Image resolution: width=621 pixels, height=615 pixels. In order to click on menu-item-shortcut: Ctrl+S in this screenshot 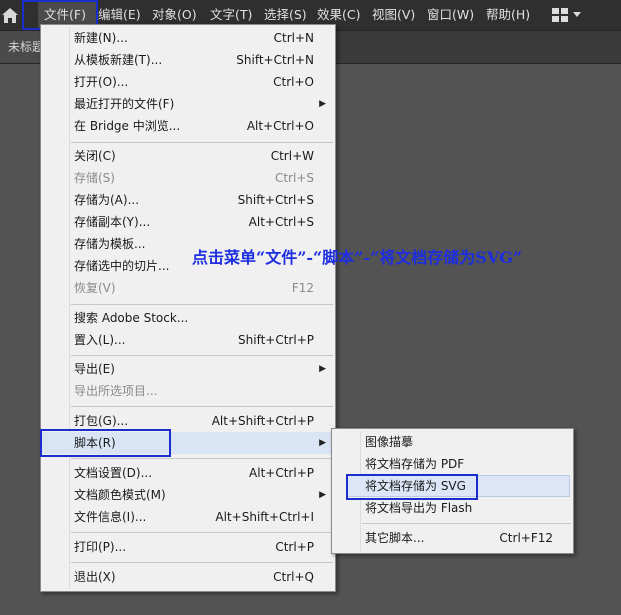, I will do `click(294, 178)`.